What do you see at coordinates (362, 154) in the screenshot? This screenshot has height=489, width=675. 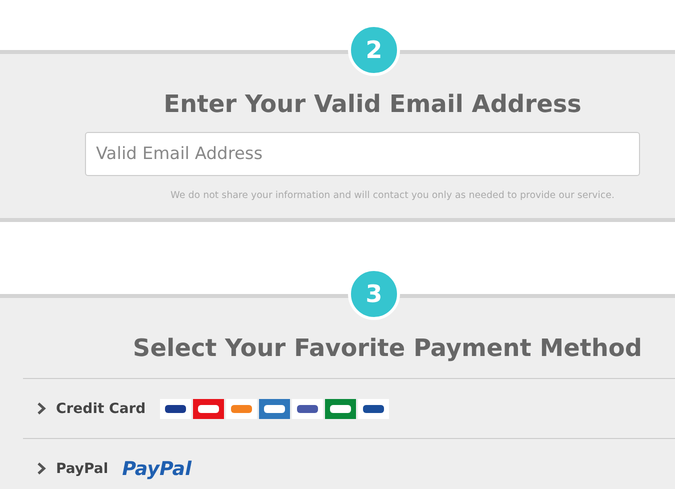 I see `email-input-field: Valid Email Address` at bounding box center [362, 154].